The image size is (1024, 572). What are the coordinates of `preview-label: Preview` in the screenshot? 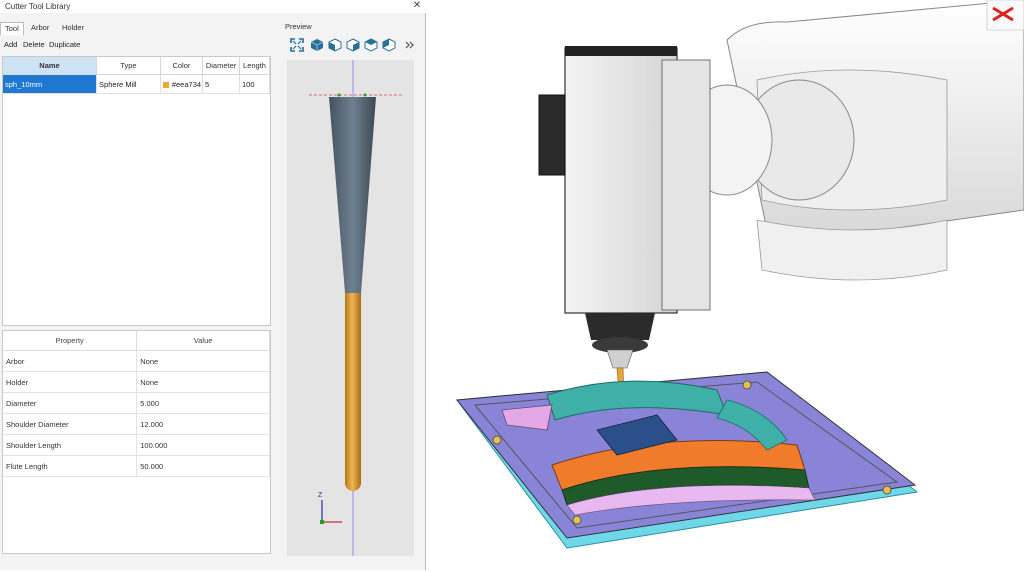 It's located at (298, 26).